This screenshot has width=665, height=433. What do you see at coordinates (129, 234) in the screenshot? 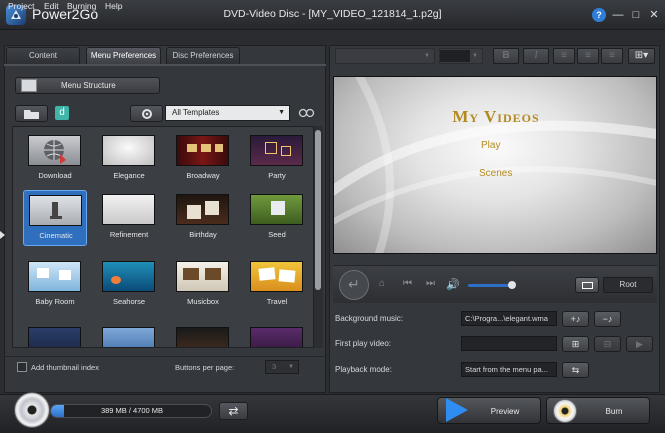
I see `template-label: Refinement` at bounding box center [129, 234].